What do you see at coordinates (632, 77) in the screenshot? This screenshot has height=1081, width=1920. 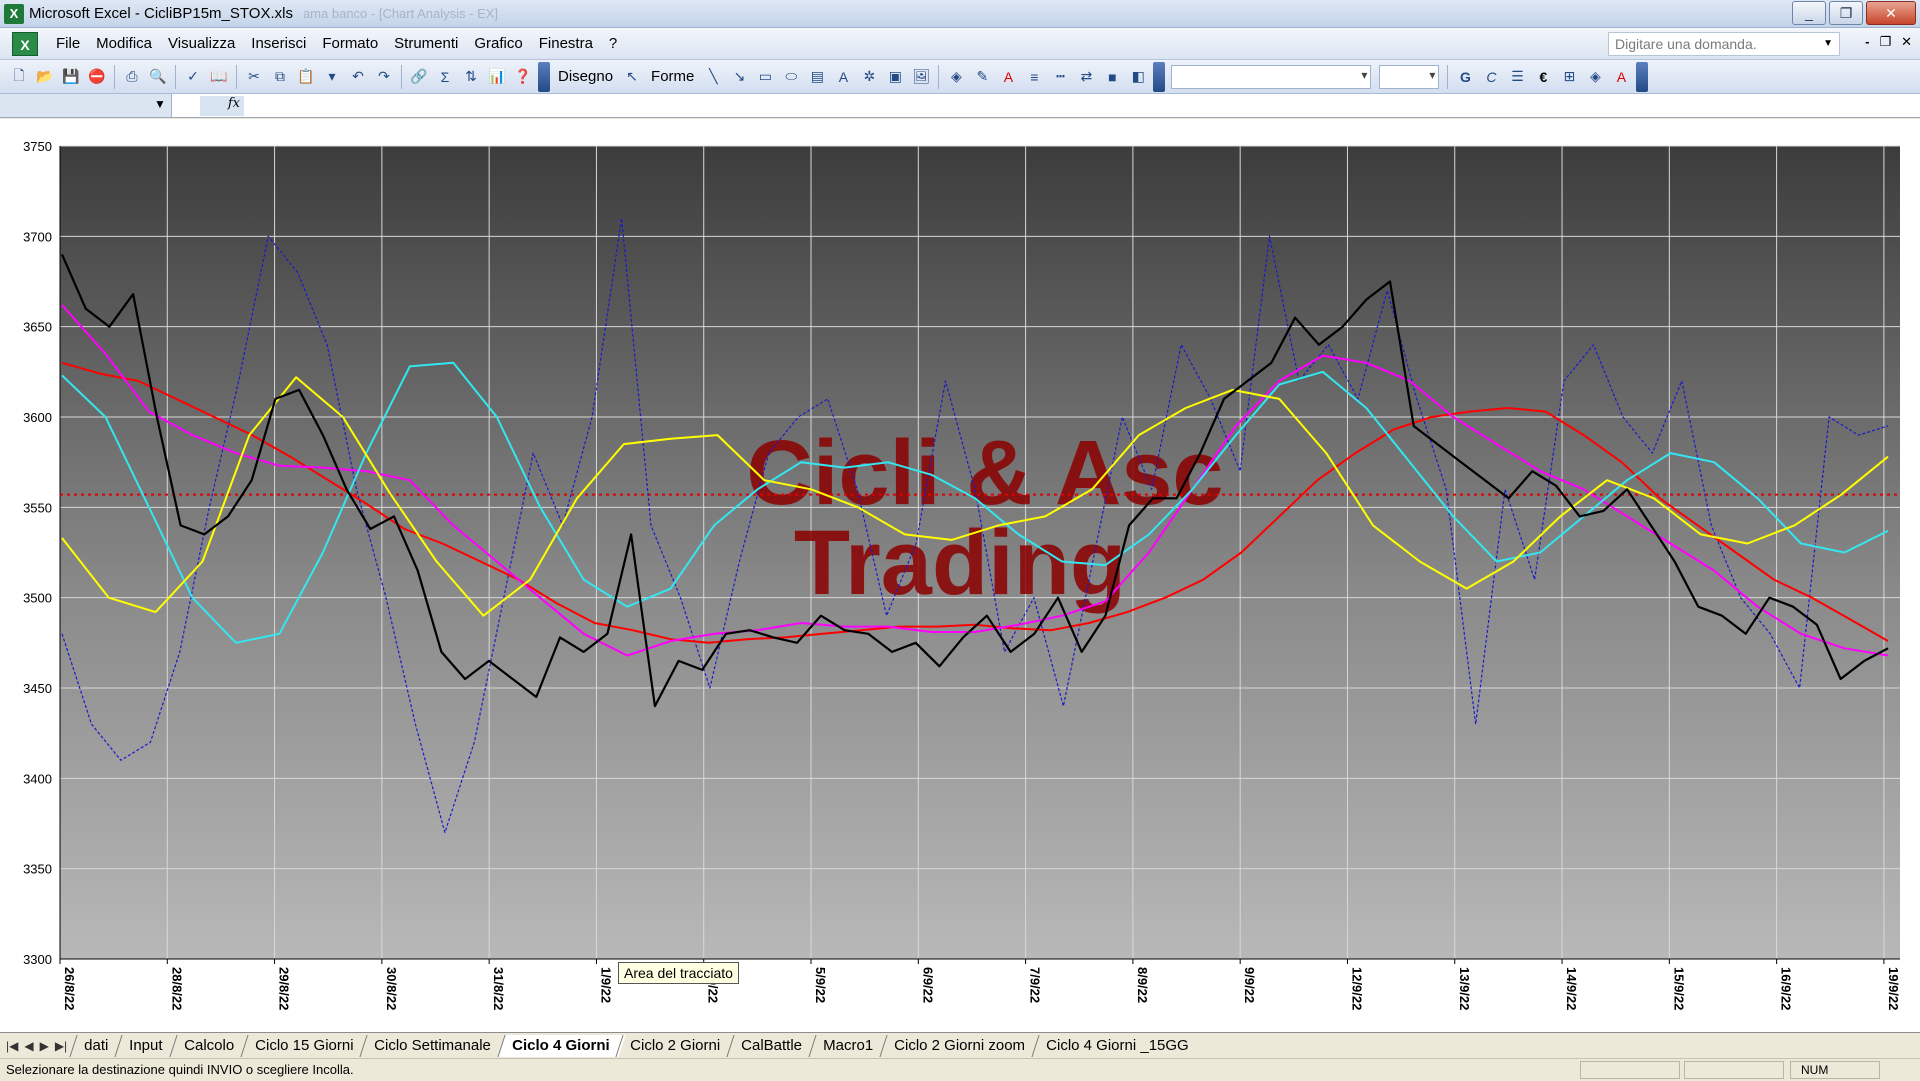 I see `pointer-icon: ↖` at bounding box center [632, 77].